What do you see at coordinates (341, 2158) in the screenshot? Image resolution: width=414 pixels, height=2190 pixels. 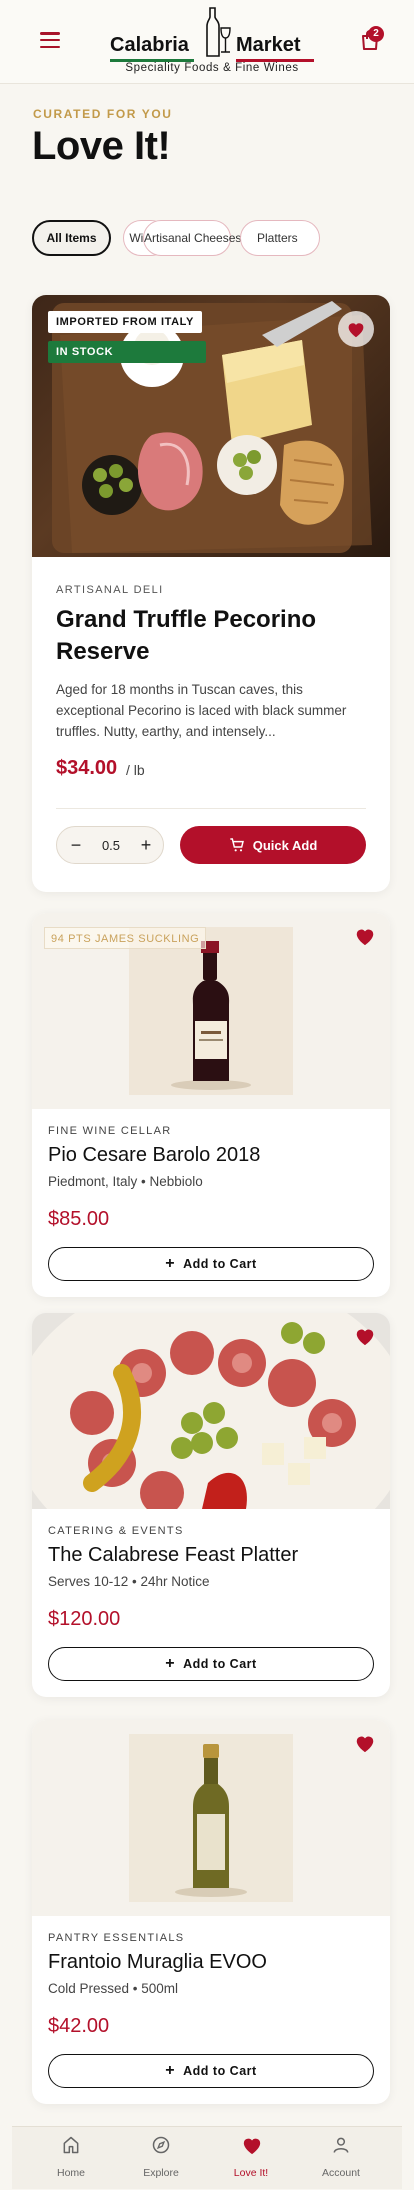 I see `tab-account: Account` at bounding box center [341, 2158].